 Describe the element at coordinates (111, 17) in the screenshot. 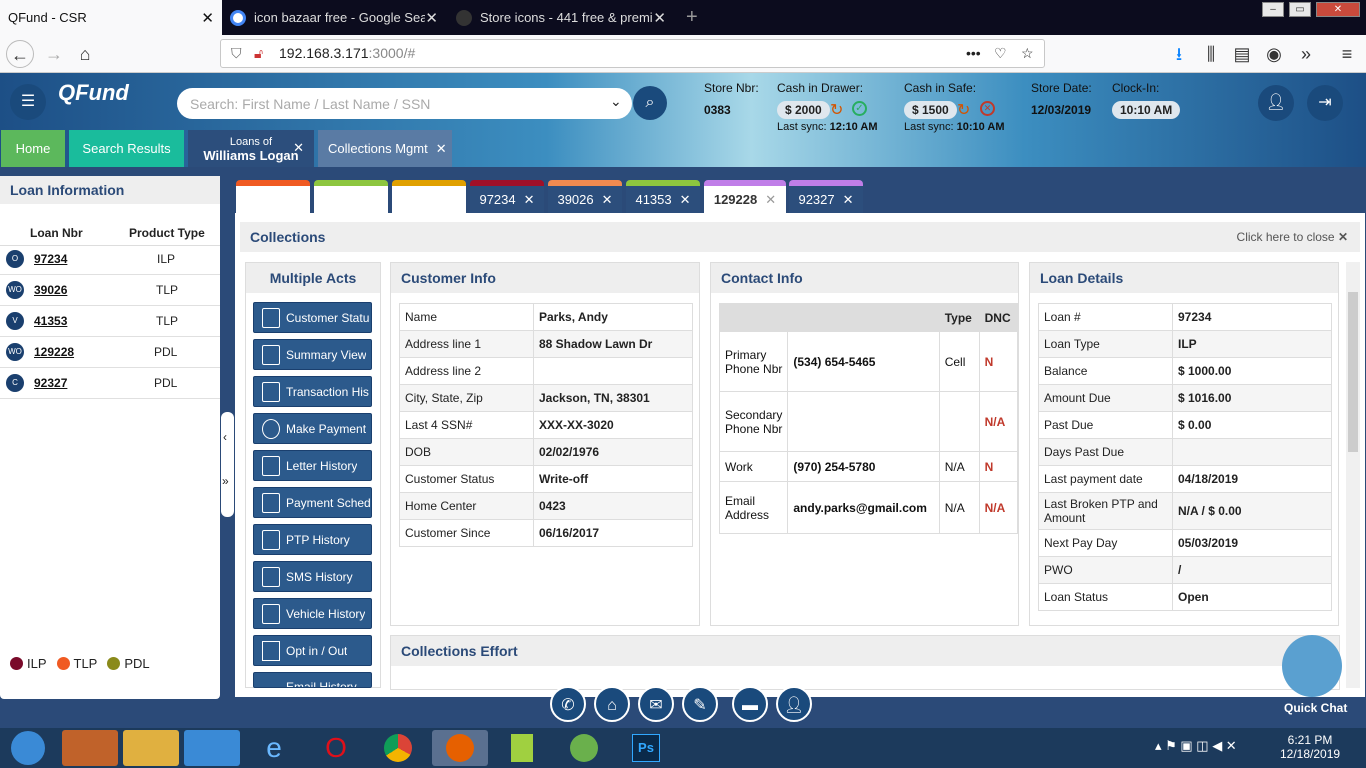

I see `browser-tab-qfund: QFund - CSR ✕` at that location.